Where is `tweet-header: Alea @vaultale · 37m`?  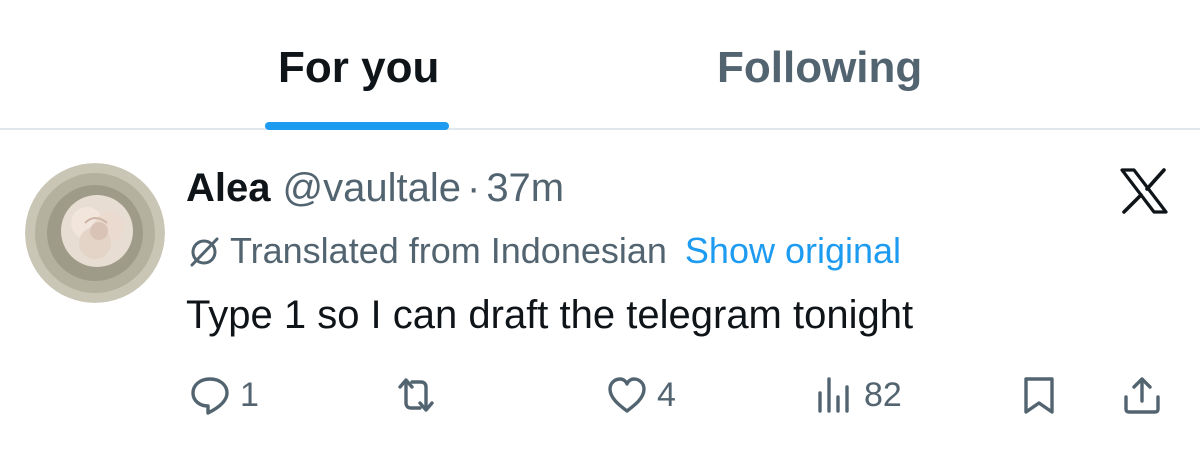
tweet-header: Alea @vaultale · 37m is located at coordinates (375, 189).